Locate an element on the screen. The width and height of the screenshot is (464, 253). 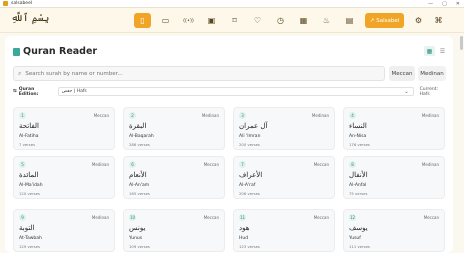
surah-english-name: Al-Anfal is located at coordinates (358, 185).